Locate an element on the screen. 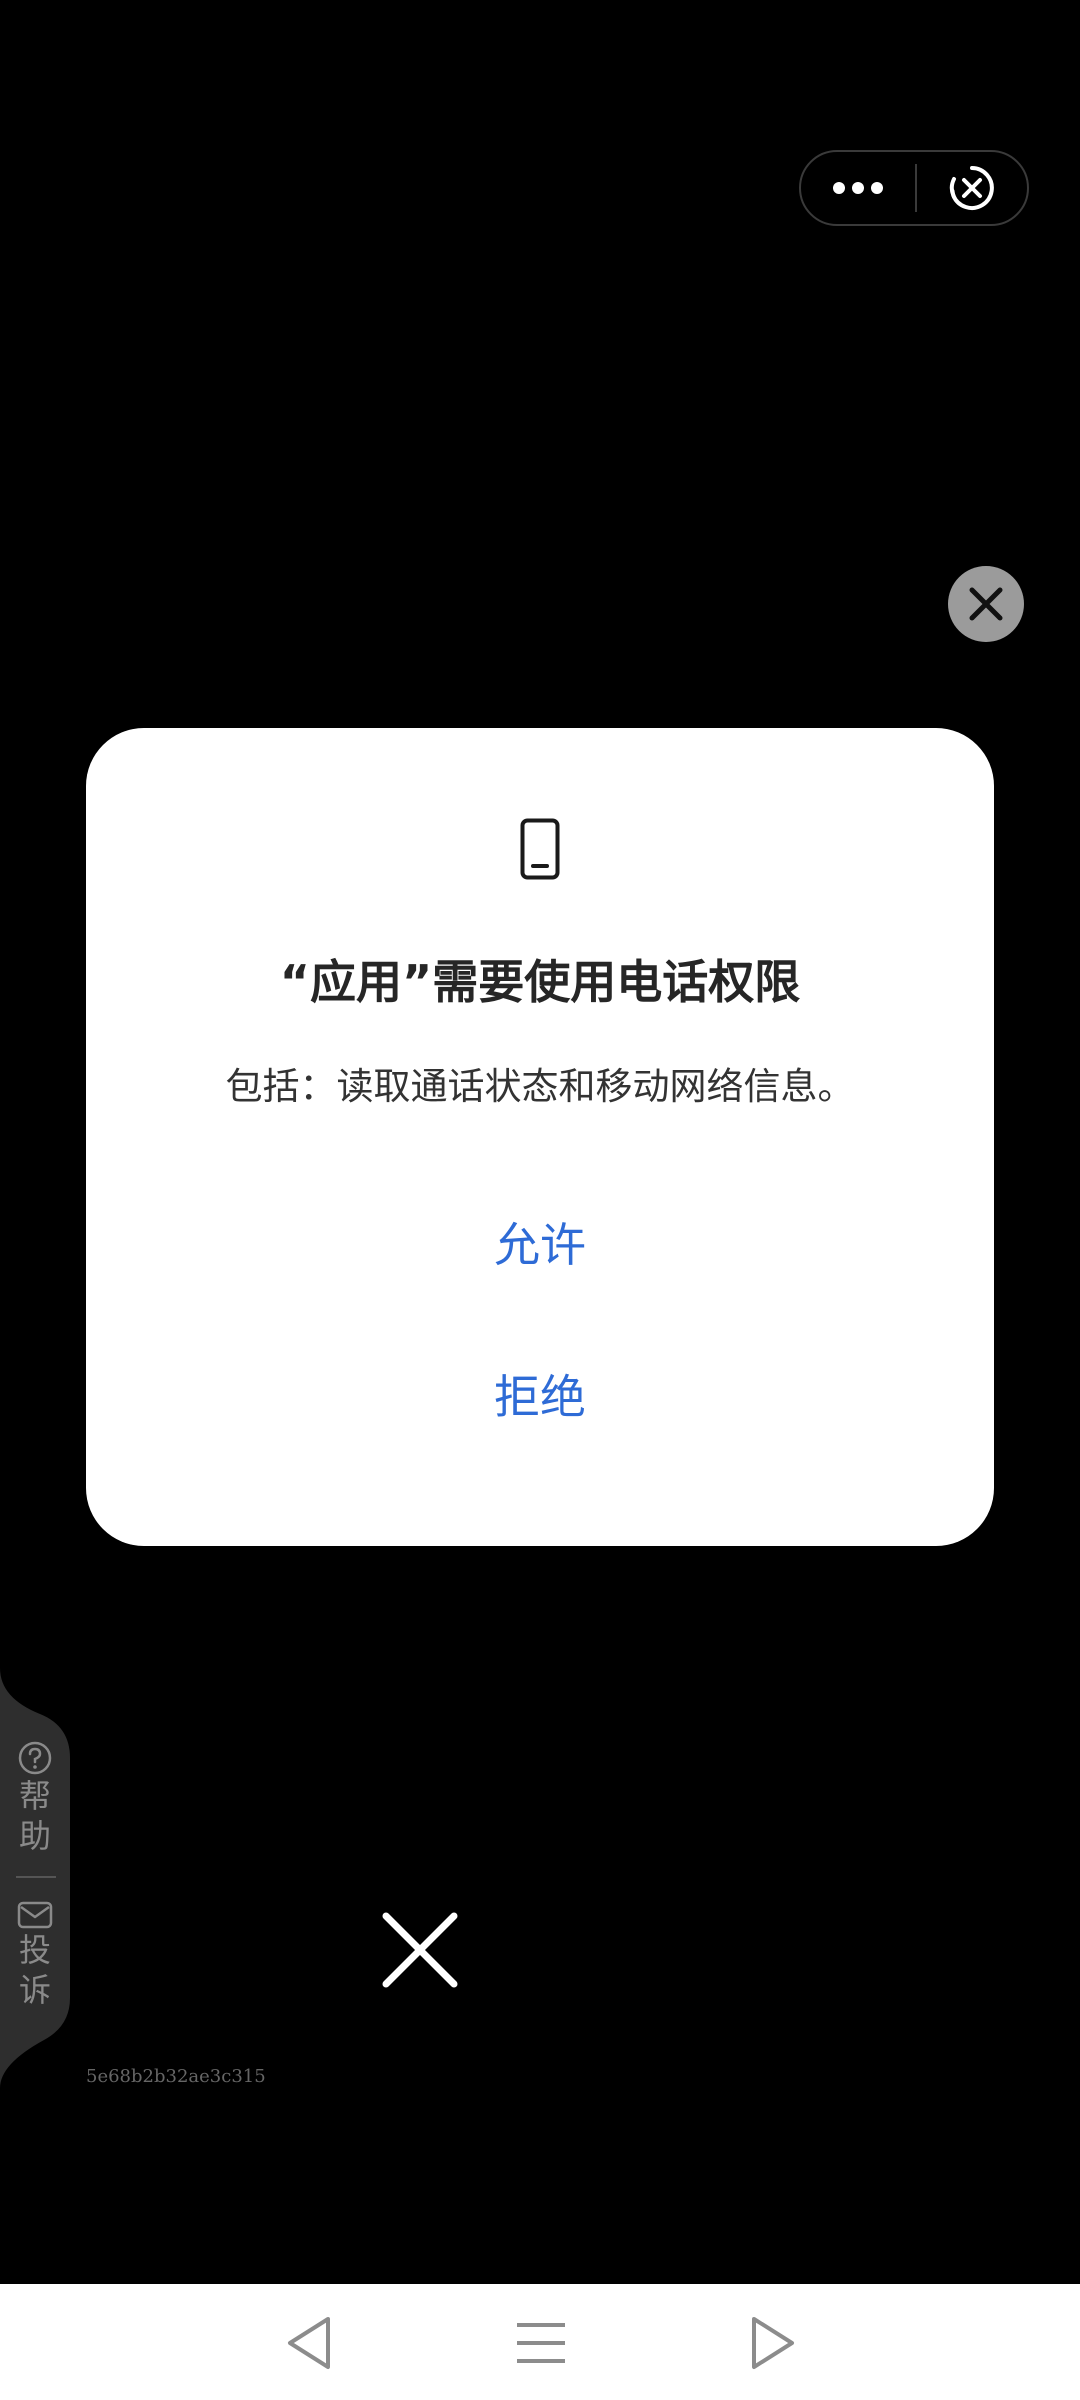  question-circle-icon is located at coordinates (35, 1758).